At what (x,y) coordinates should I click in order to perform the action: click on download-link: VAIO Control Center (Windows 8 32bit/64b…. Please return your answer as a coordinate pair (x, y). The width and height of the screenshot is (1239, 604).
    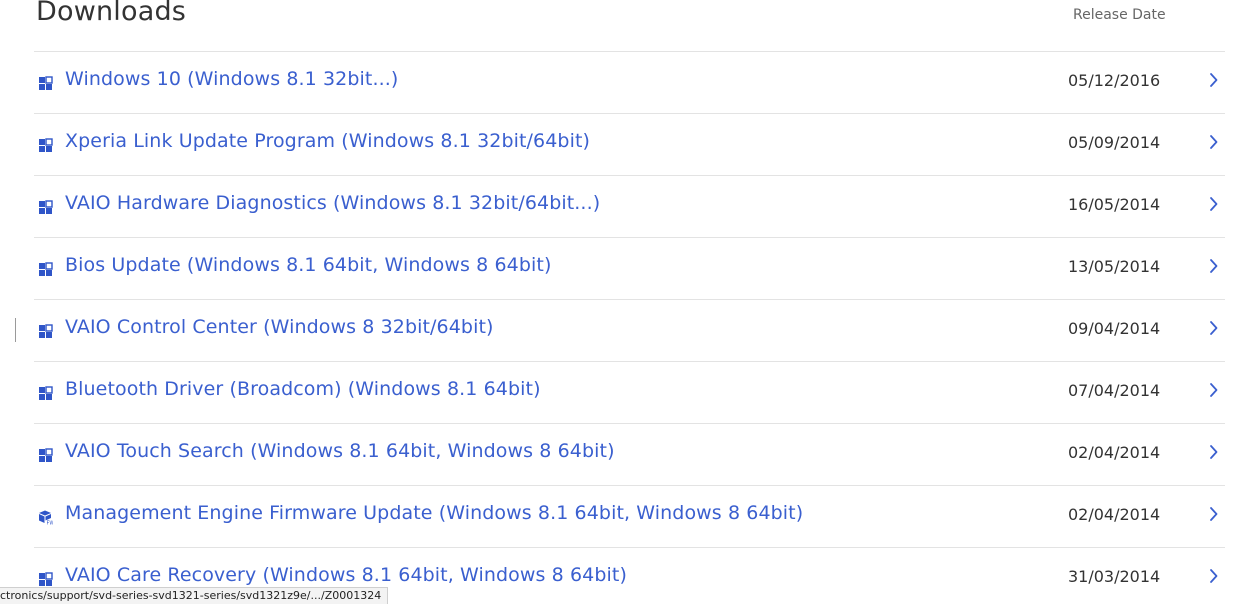
    Looking at the image, I should click on (279, 327).